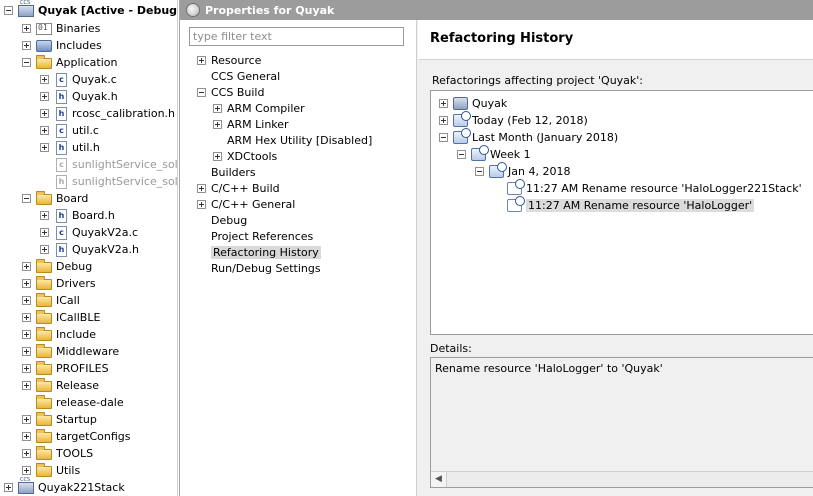 Image resolution: width=813 pixels, height=496 pixels. I want to click on tree-item: Application, so click(69, 62).